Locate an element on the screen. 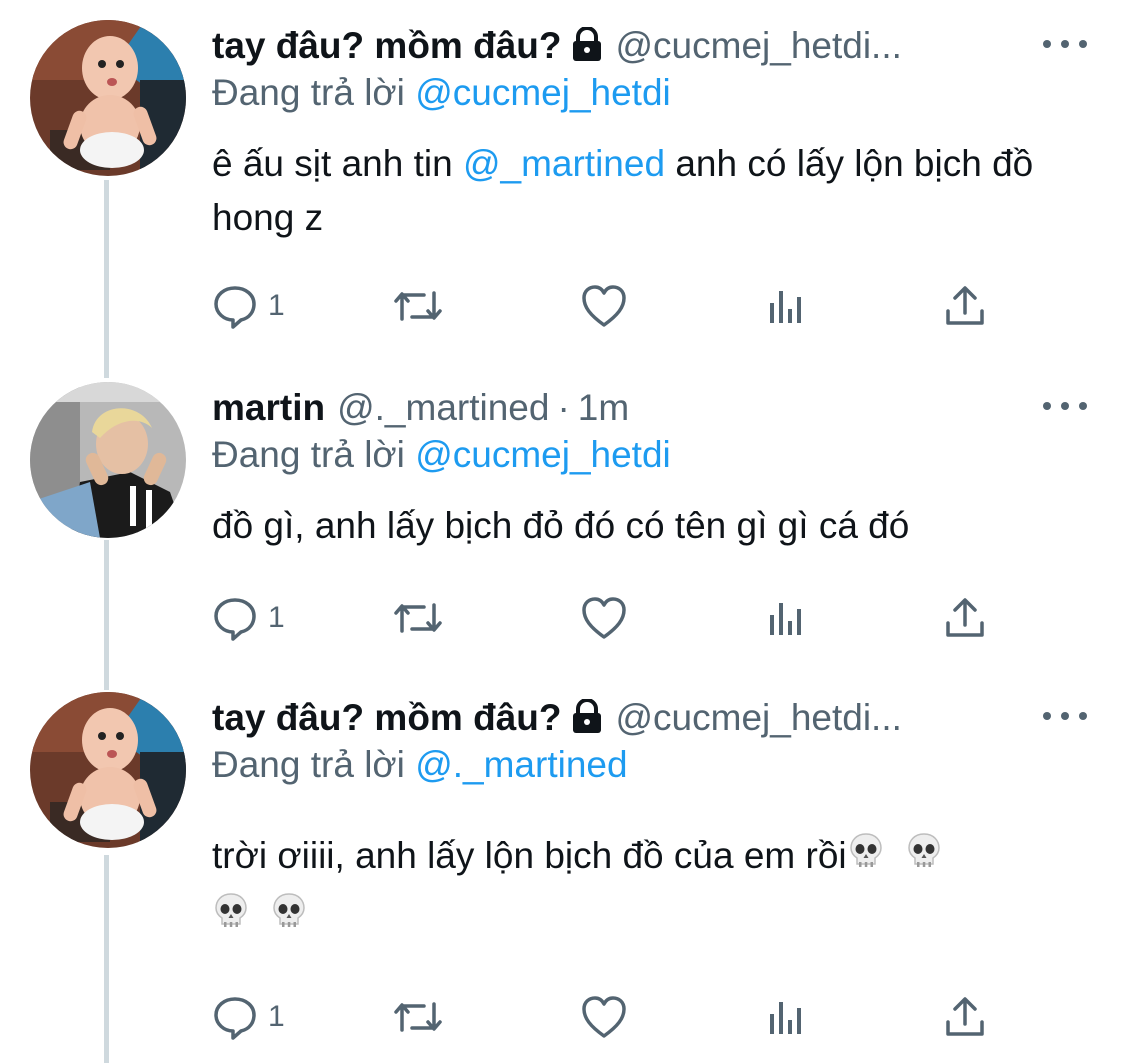  tweet-text-part: ê ấu sịt anh tin is located at coordinates (332, 163).